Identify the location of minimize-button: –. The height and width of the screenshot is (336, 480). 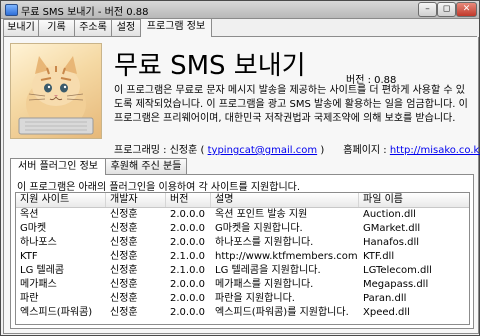
(427, 9).